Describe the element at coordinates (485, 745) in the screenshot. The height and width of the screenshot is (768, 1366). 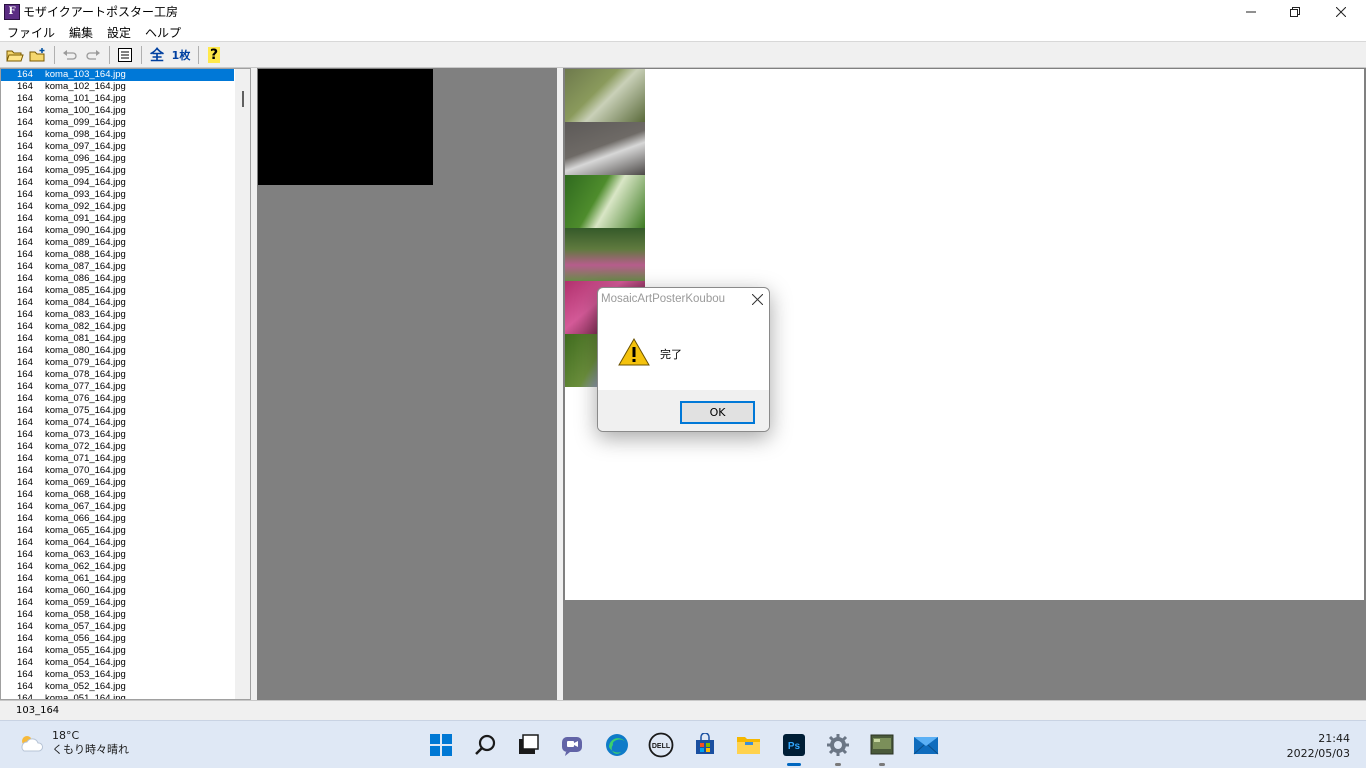
I see `search-icon` at that location.